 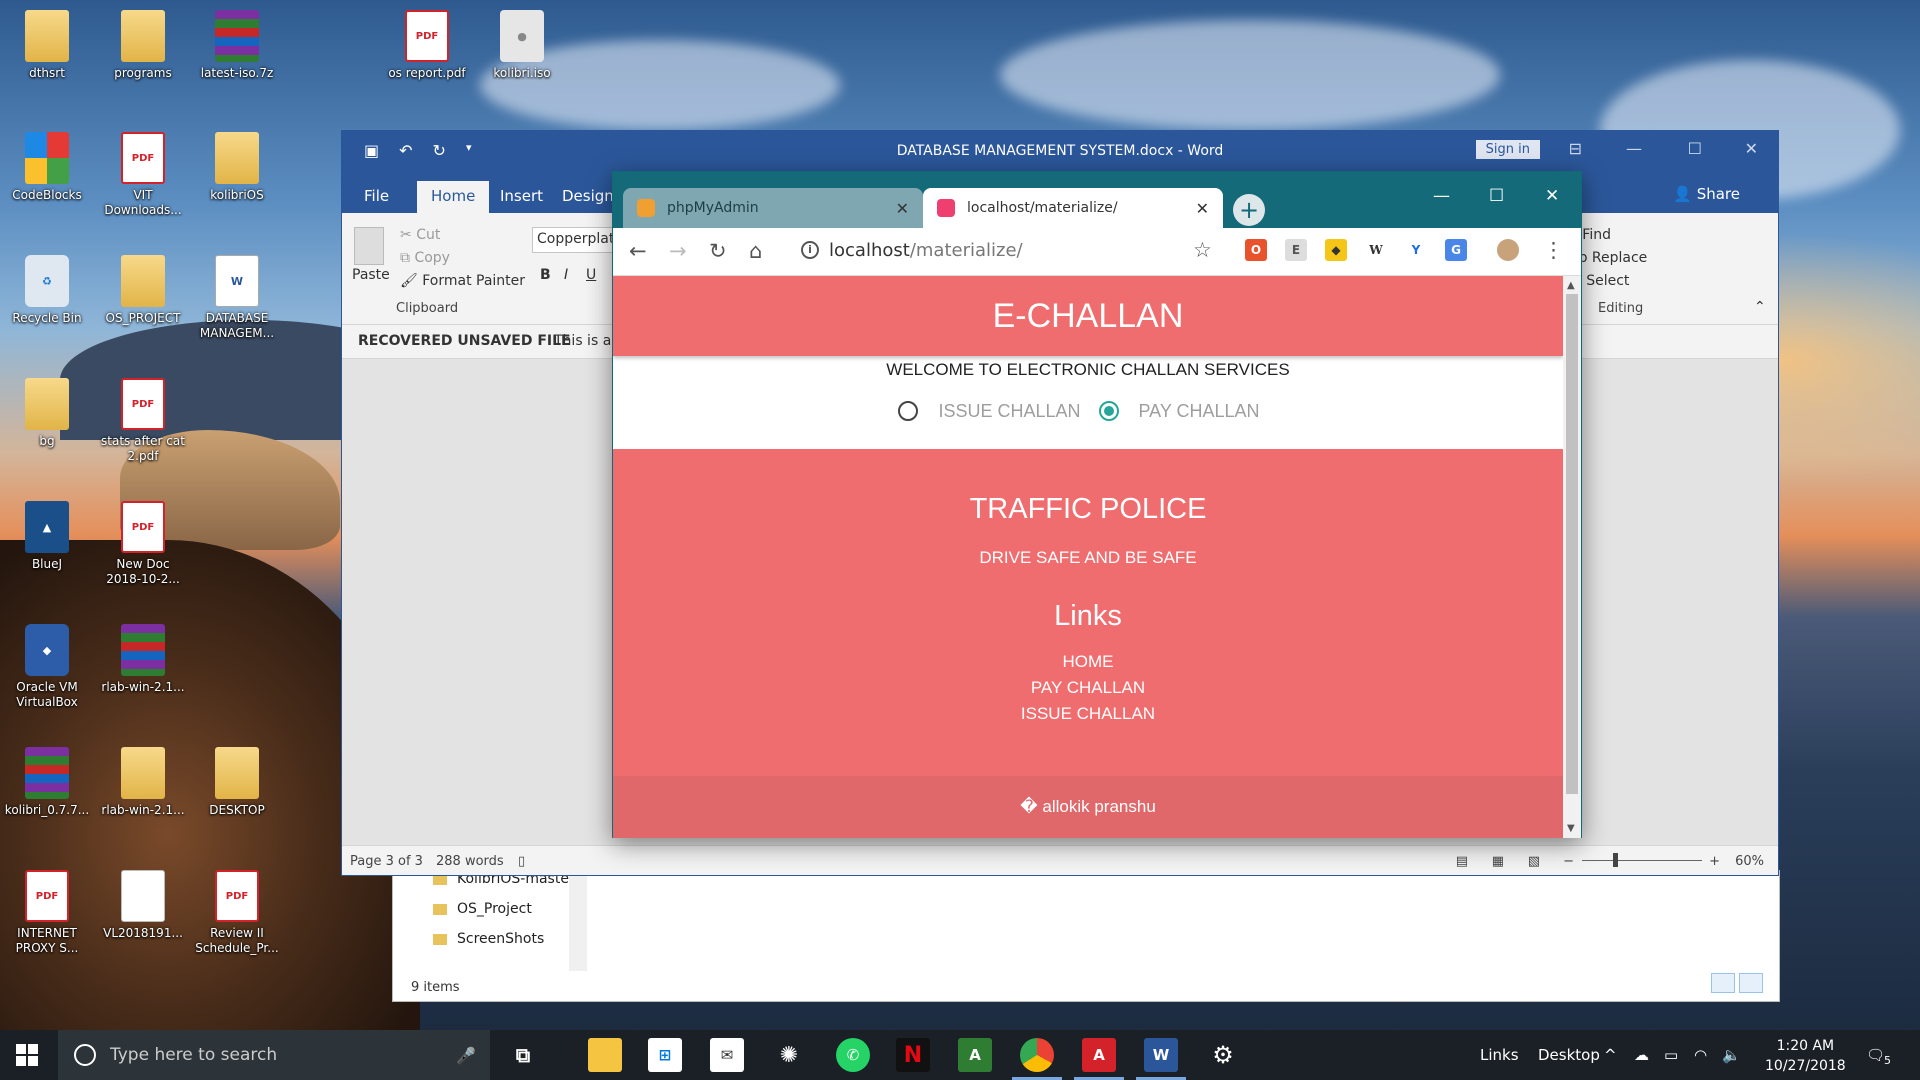 I want to click on read-mode-icon: ▤, so click(x=1462, y=861).